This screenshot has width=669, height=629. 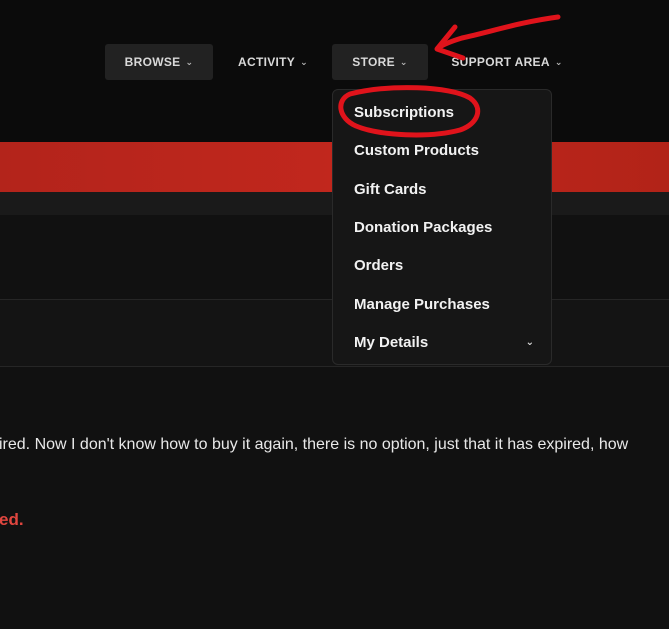 I want to click on menu-item-label: Subscriptions, so click(x=404, y=112).